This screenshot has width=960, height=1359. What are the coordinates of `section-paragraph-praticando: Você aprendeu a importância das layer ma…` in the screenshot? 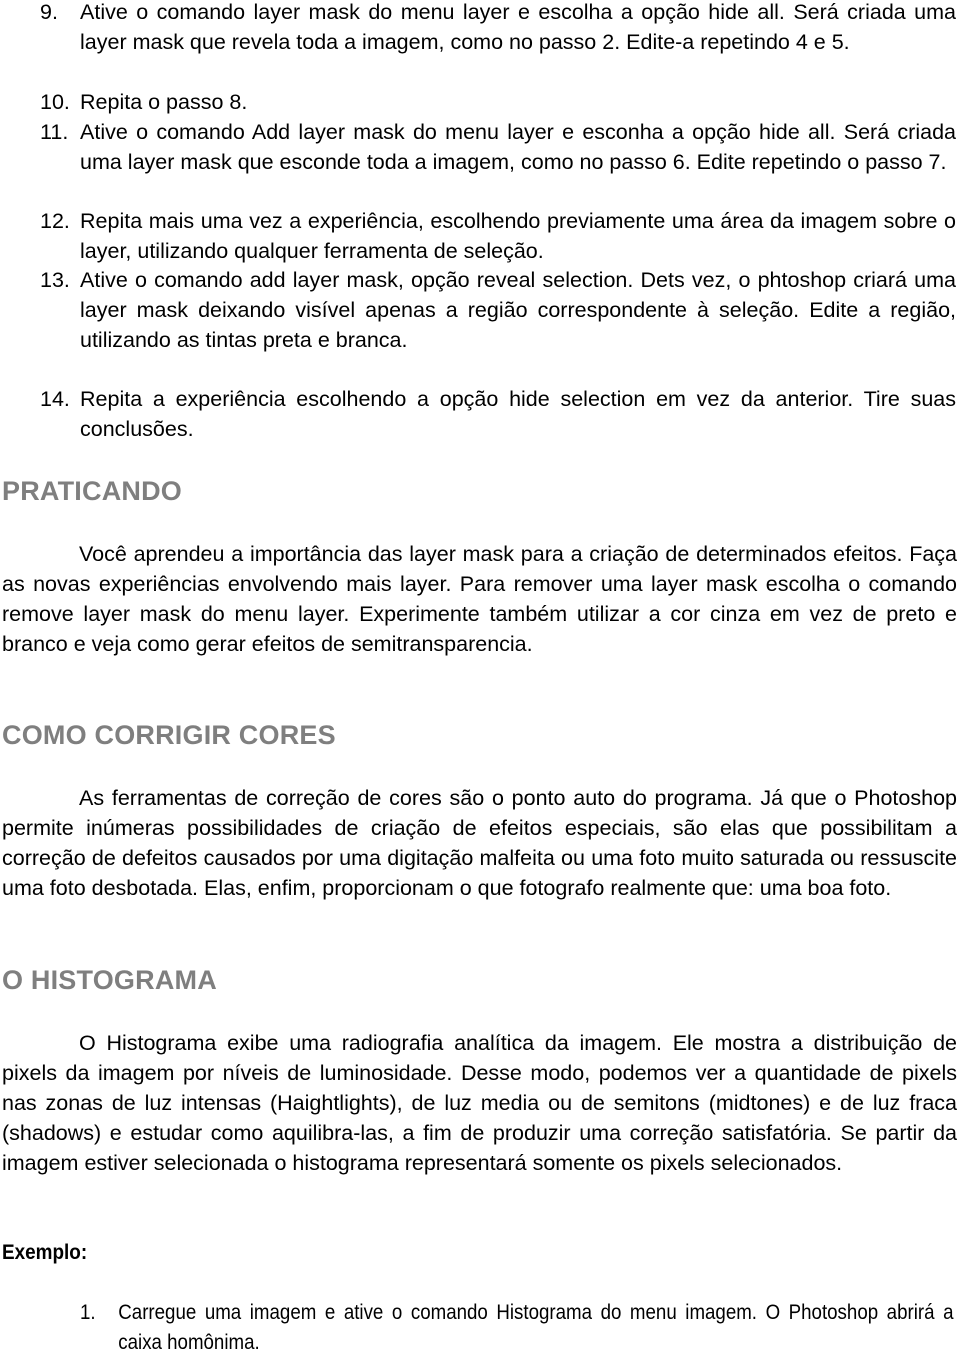 It's located at (479, 599).